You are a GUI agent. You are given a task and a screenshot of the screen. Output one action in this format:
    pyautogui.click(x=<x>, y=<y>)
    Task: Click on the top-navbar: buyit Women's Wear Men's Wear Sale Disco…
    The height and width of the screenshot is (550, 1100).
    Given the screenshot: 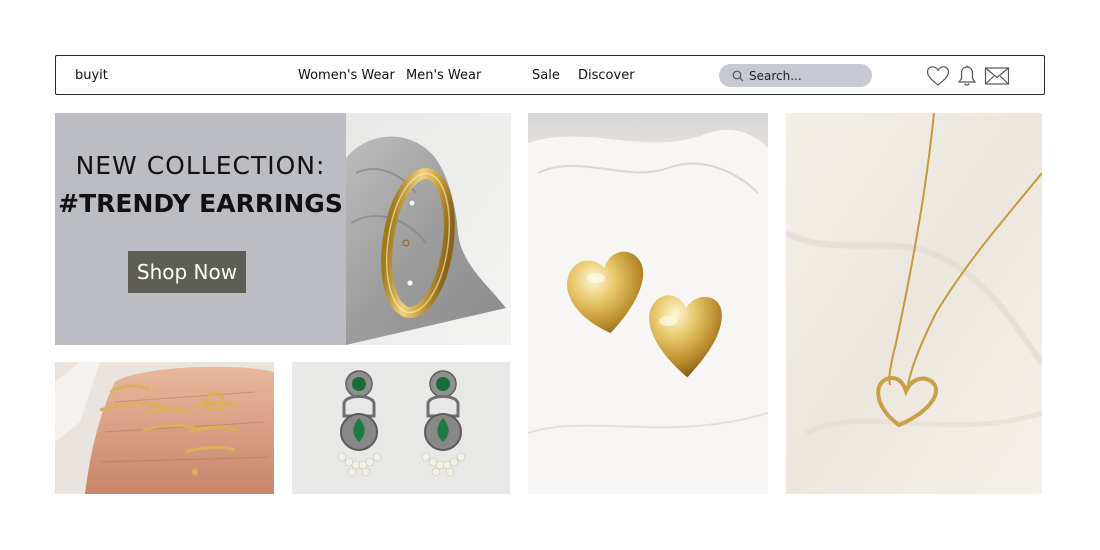 What is the action you would take?
    pyautogui.click(x=550, y=75)
    